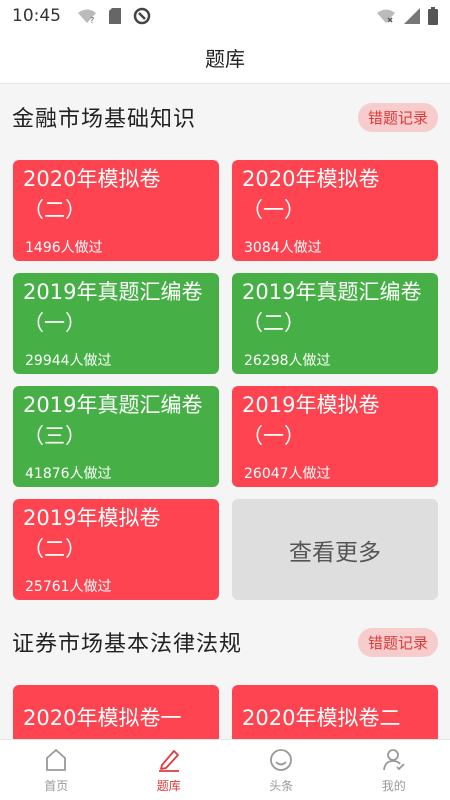 The height and width of the screenshot is (800, 450). Describe the element at coordinates (335, 210) in the screenshot. I see `exam-card: 2020年模拟卷 （一） 3084人做过` at that location.